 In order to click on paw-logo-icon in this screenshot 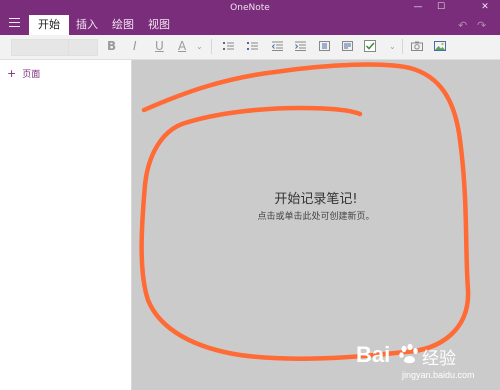, I will do `click(408, 353)`.